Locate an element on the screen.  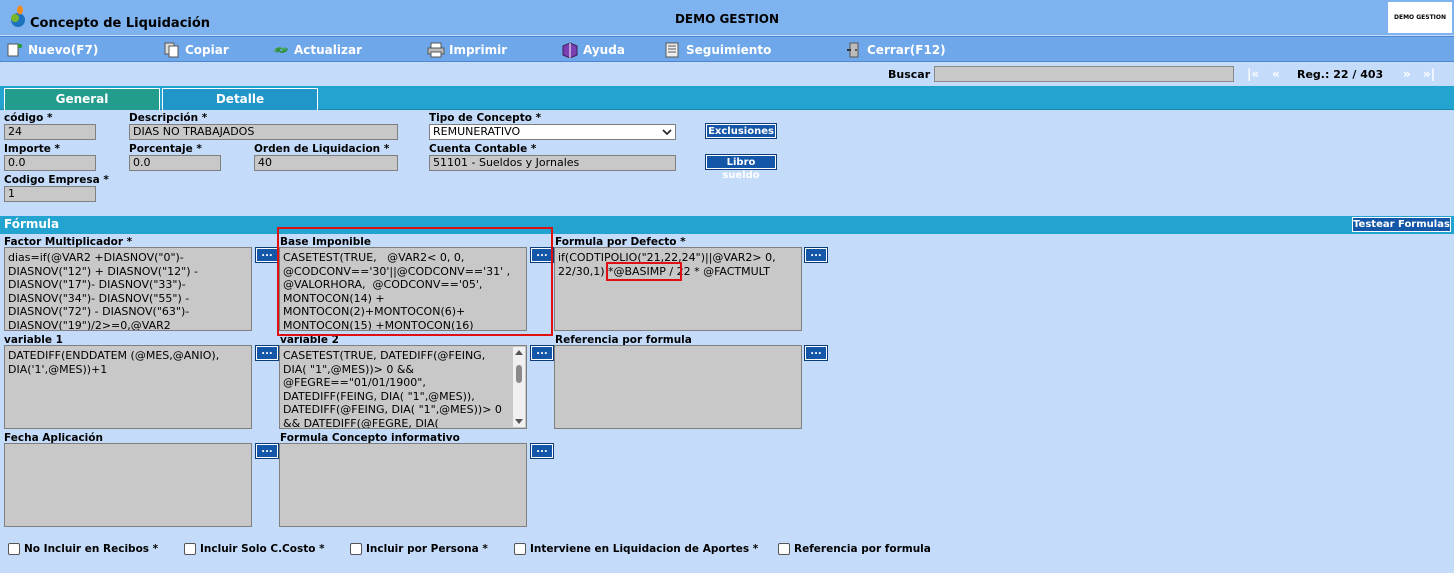
interviene-aportes-label: Interviene en Liquidacion de Aportes * is located at coordinates (644, 549).